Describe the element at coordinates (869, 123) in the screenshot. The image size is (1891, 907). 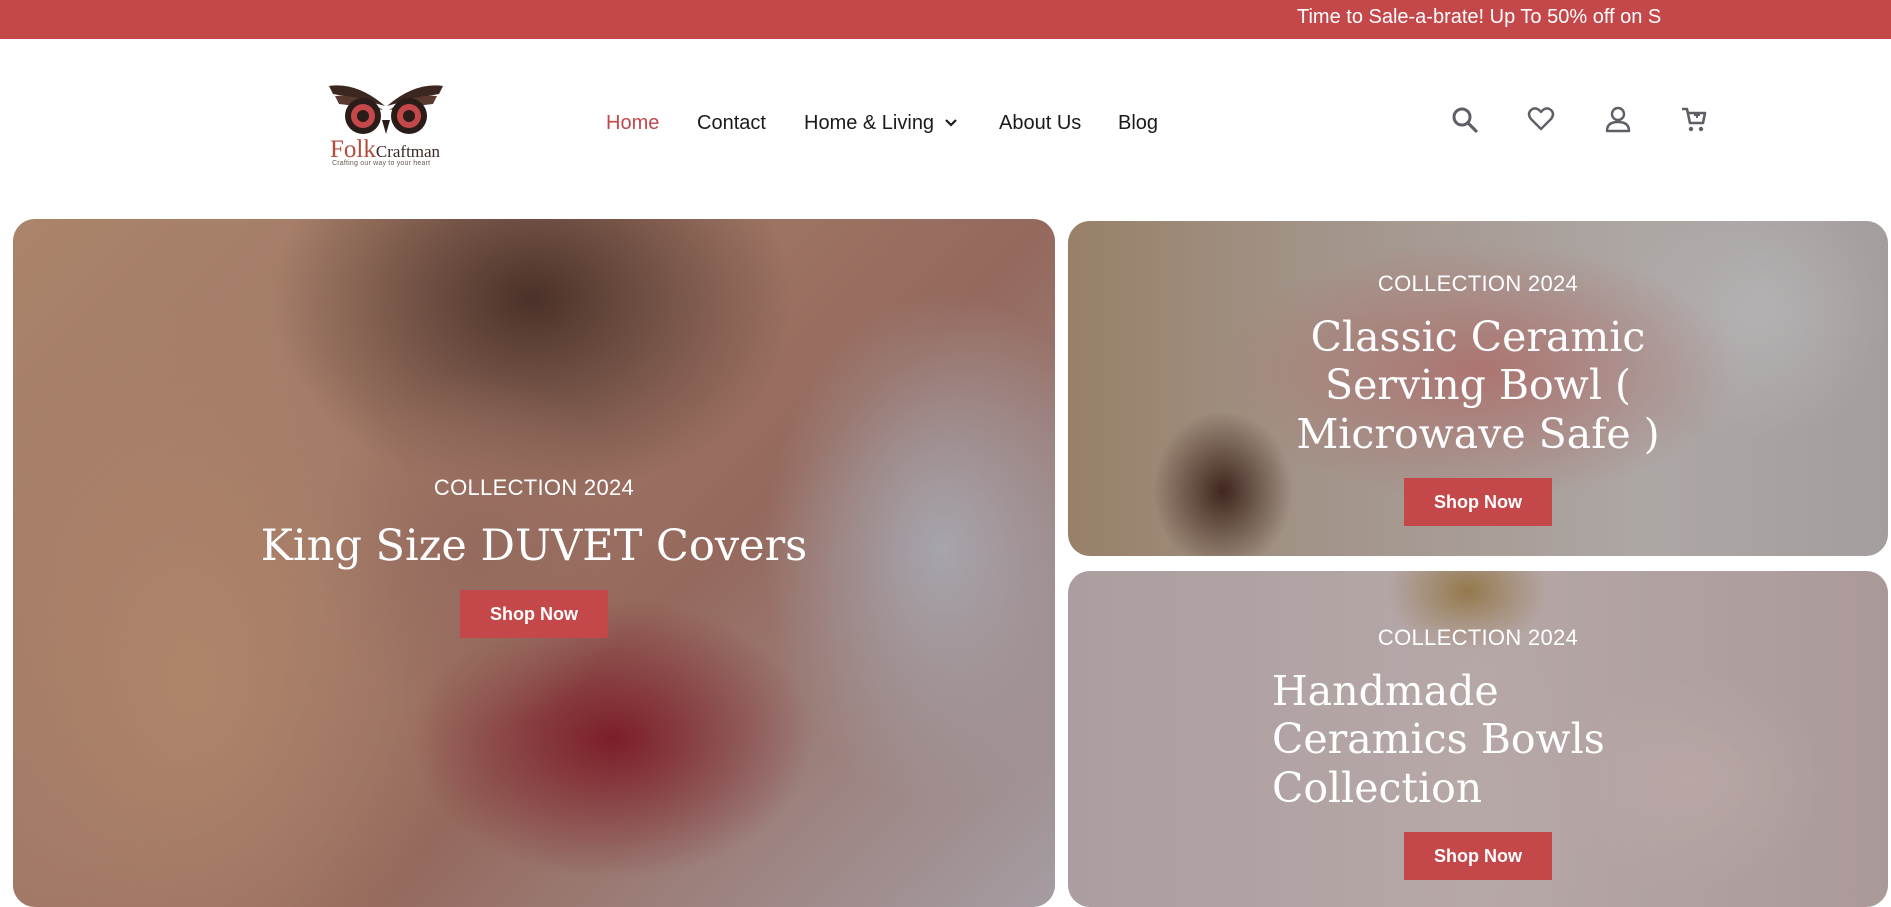
I see `nav-item-home-living-label: Home & Living` at that location.